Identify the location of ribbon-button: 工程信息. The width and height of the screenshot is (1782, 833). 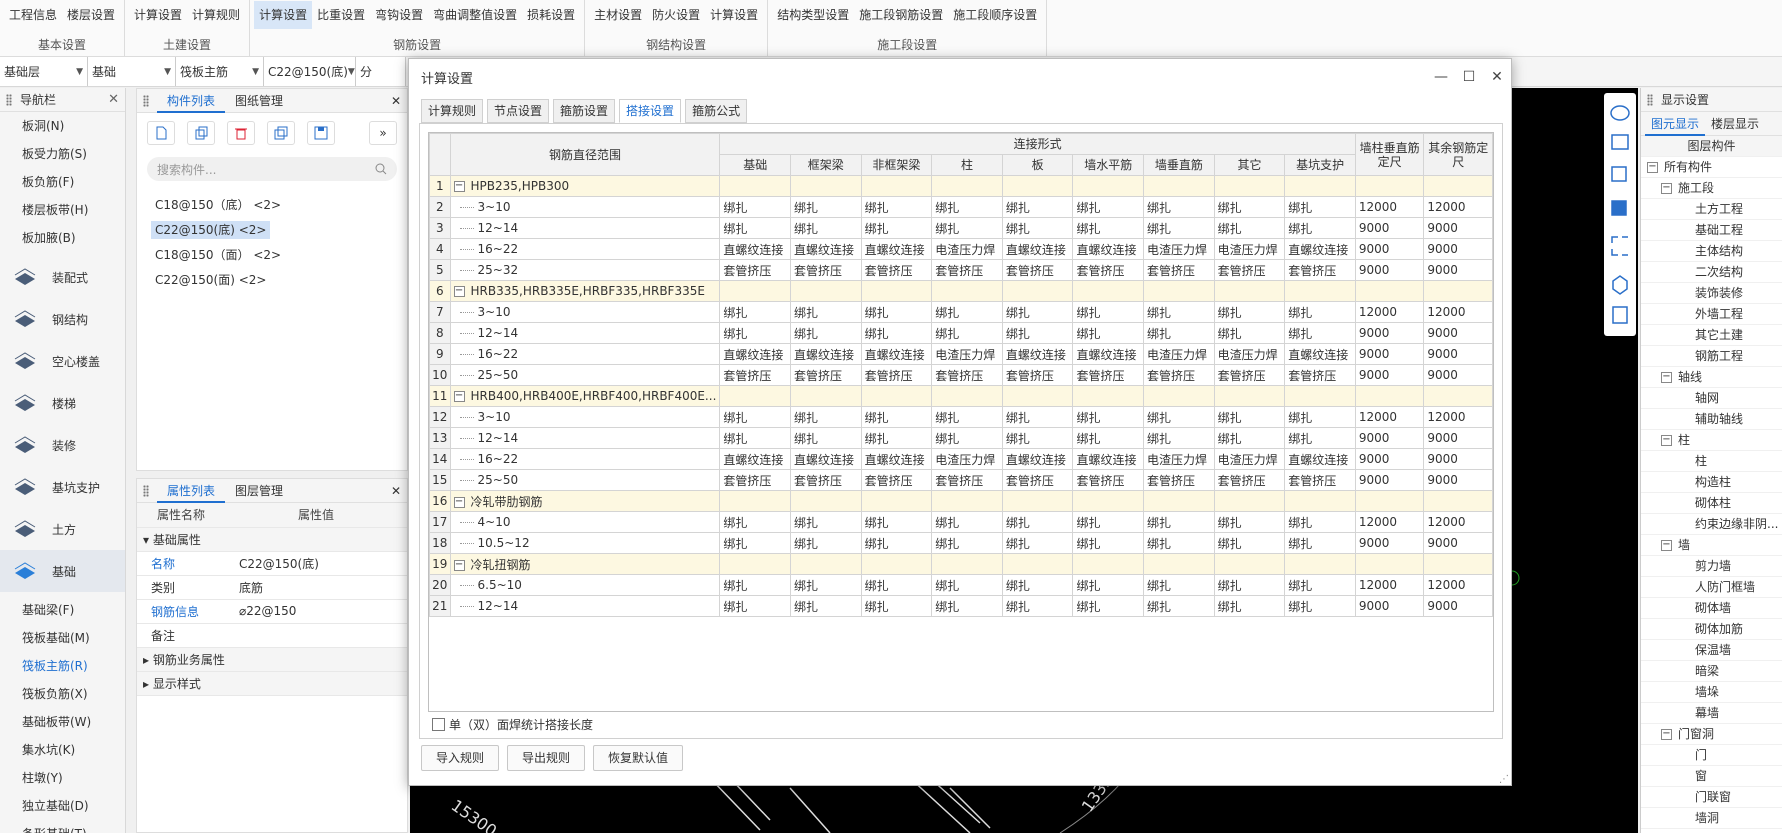
(33, 15).